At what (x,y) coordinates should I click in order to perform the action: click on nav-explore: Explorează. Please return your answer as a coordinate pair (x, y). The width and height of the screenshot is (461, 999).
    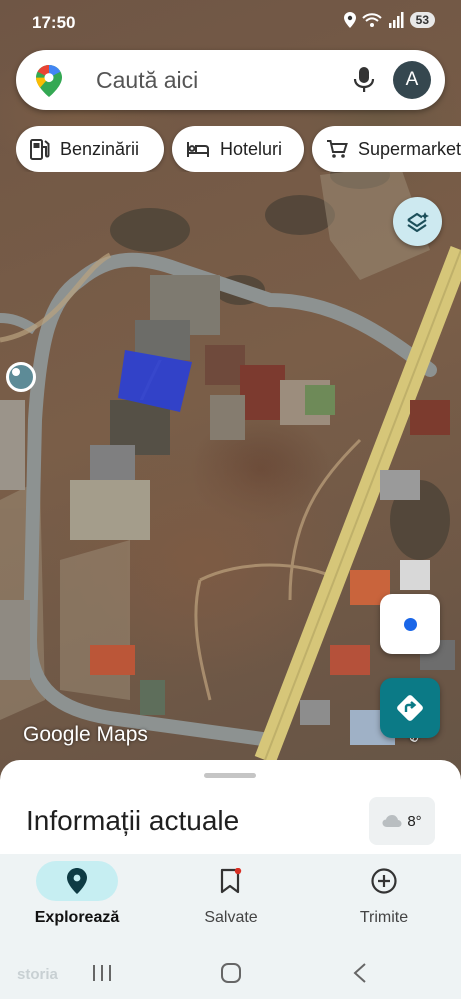
    Looking at the image, I should click on (77, 901).